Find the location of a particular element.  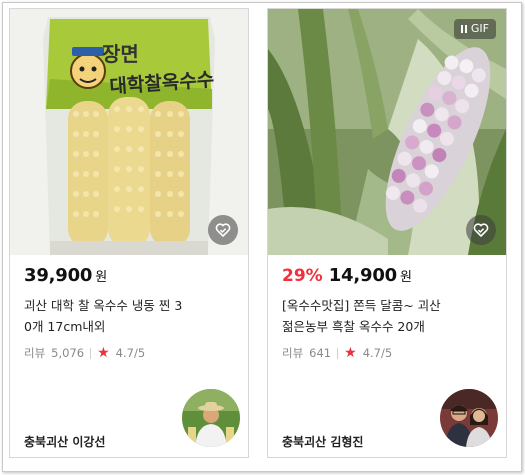

review-summary: 리뷰 5,076 ★ 4.7/5 is located at coordinates (84, 353).